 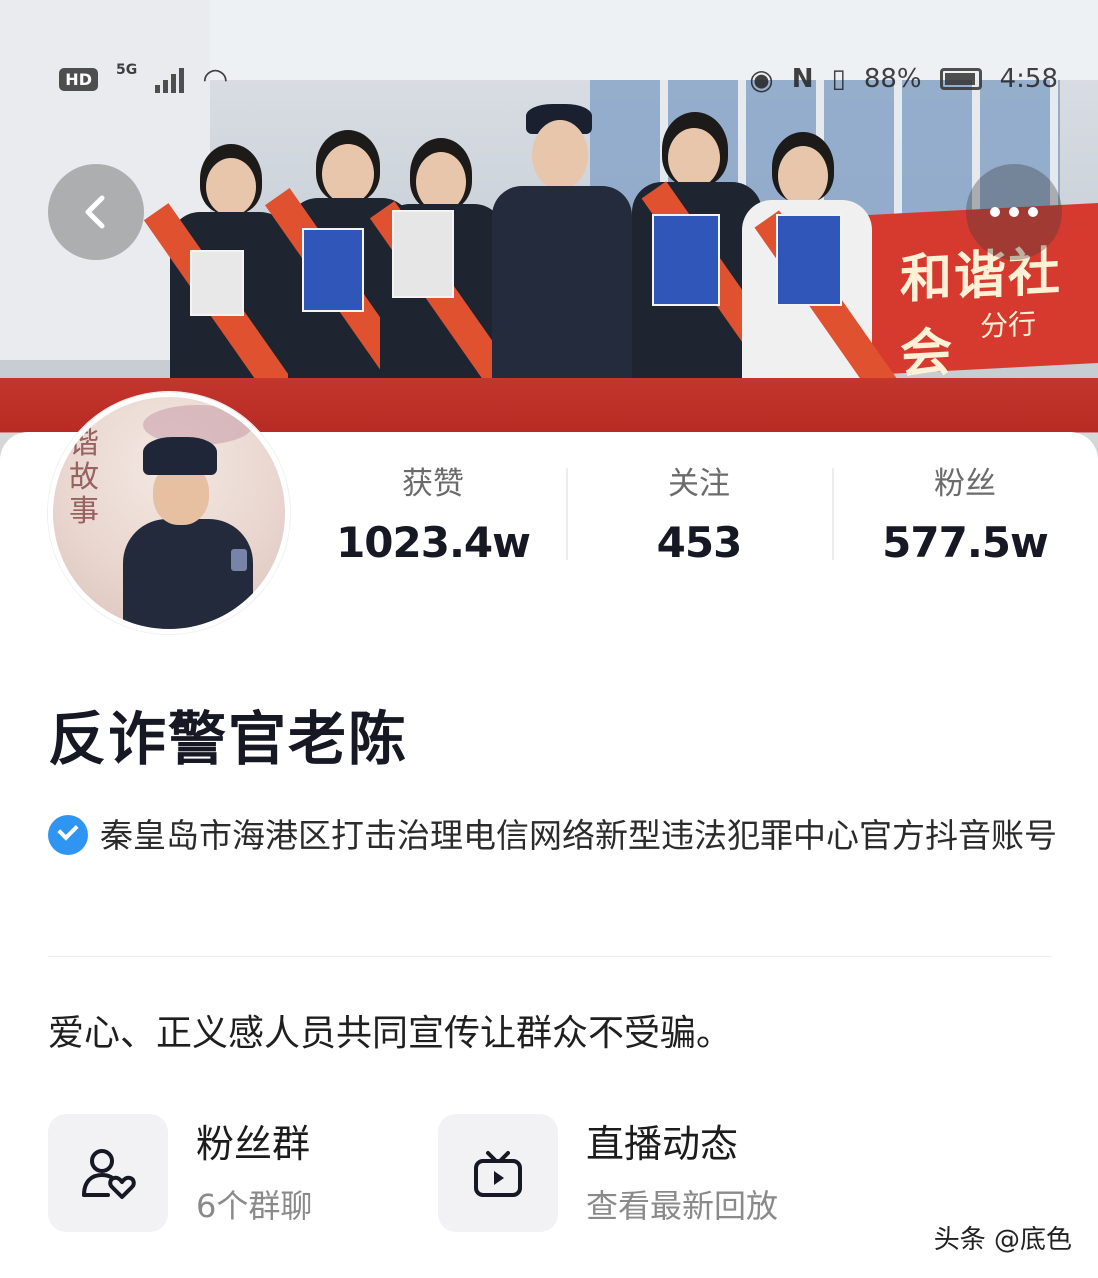 I want to click on signal-icon, so click(x=170, y=80).